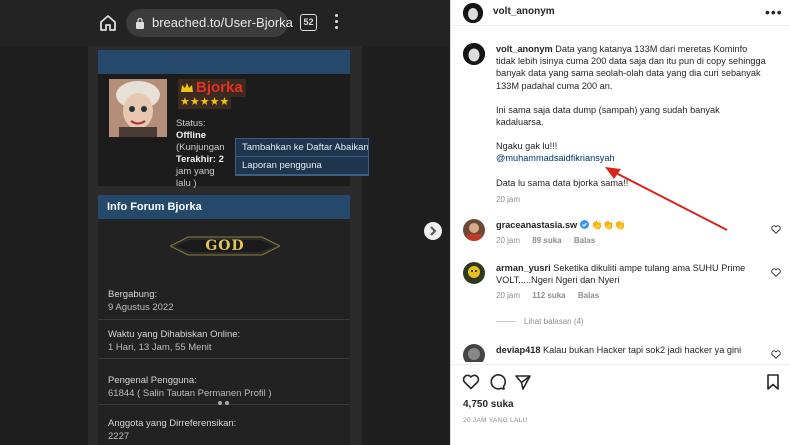 This screenshot has height=445, width=790. I want to click on info-joined-label: Bergabung:, so click(133, 294).